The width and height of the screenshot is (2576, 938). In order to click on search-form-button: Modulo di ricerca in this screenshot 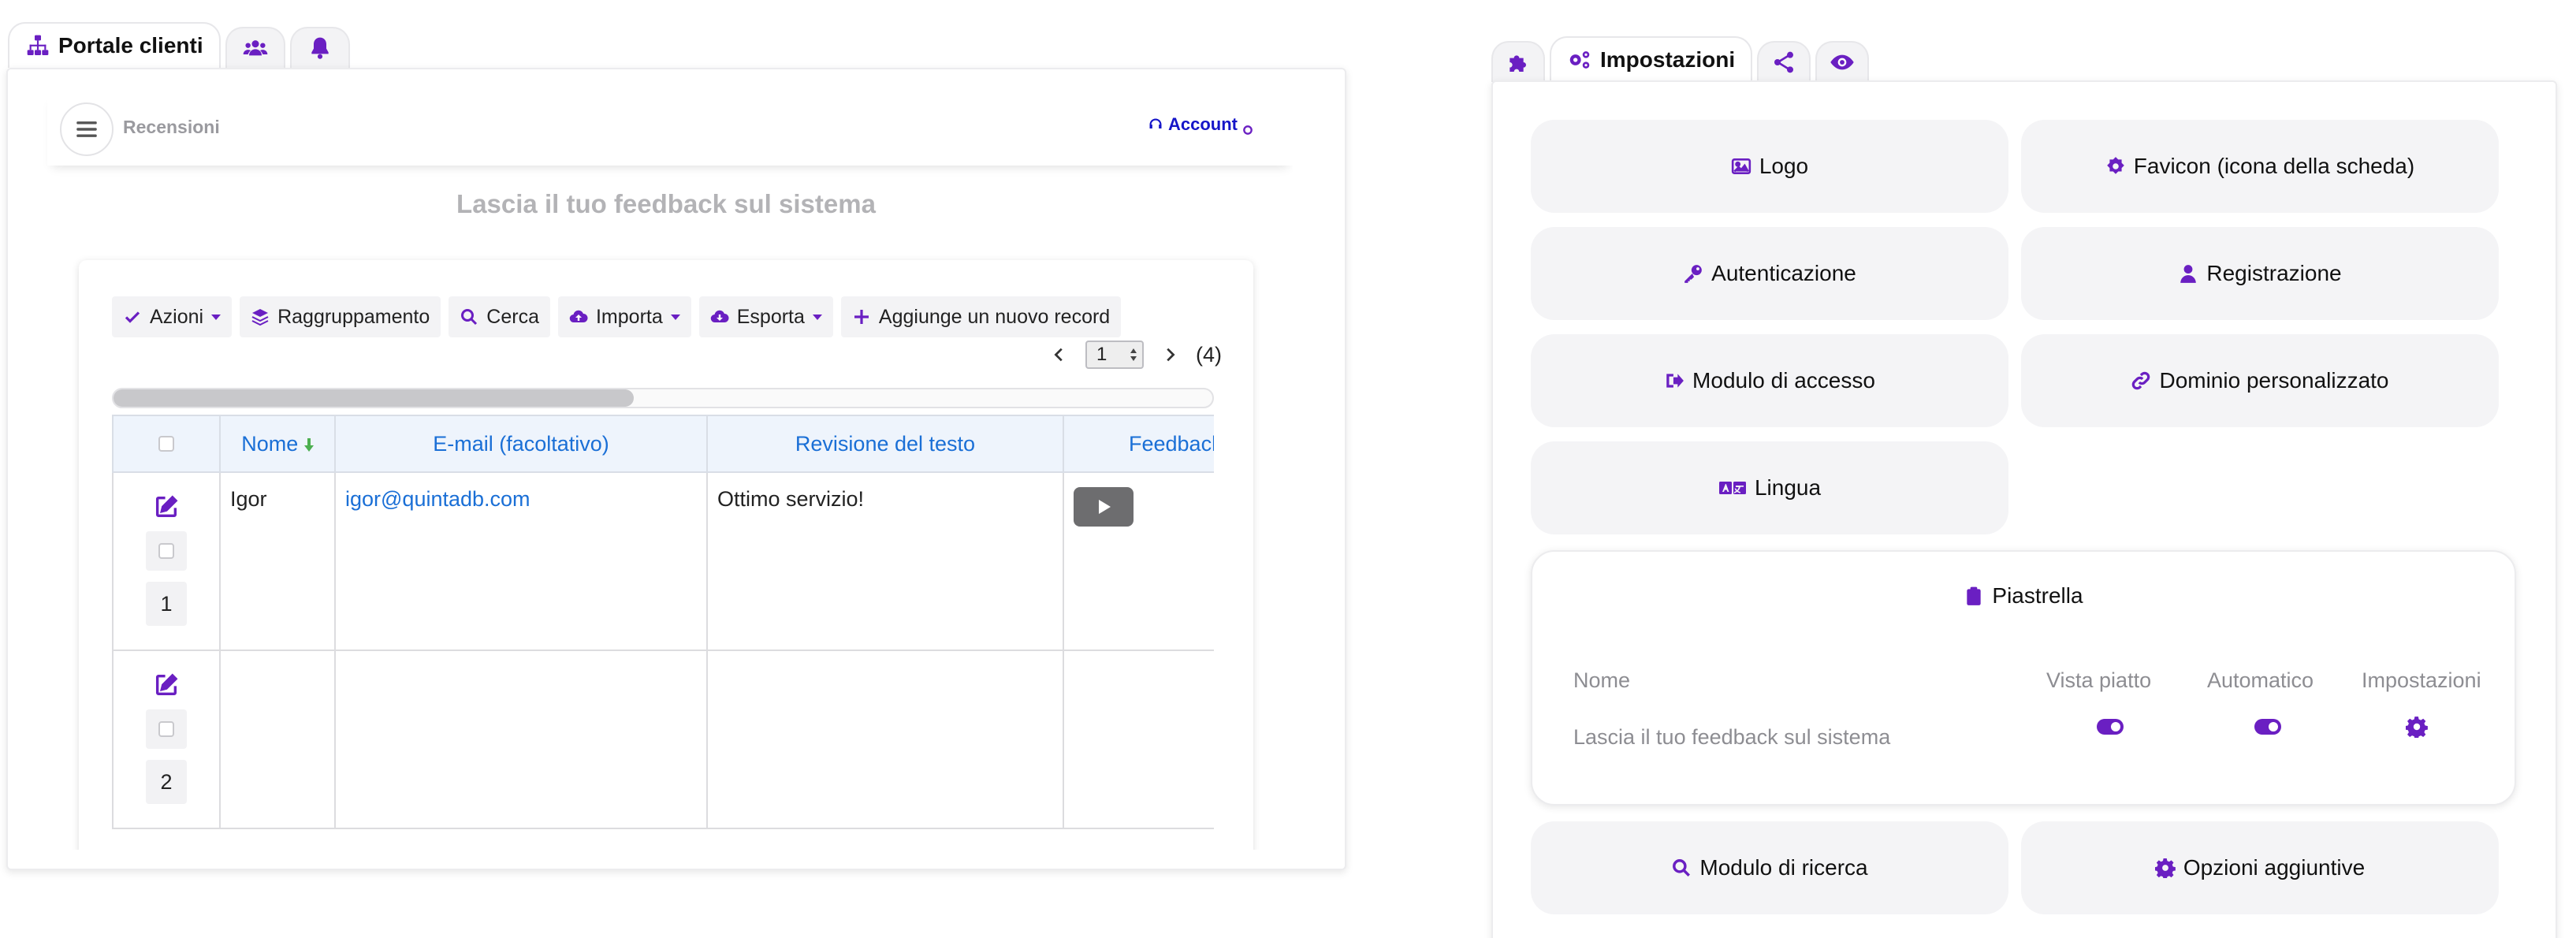, I will do `click(1769, 868)`.